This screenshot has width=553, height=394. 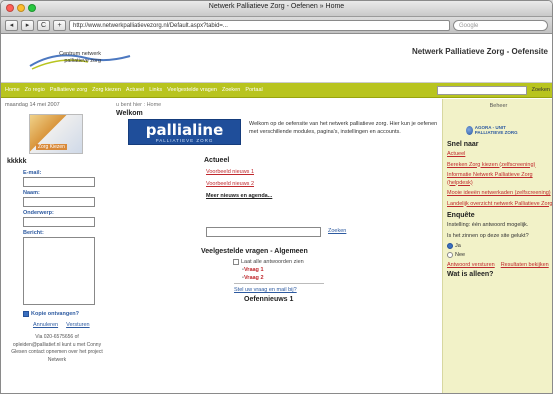 I want to click on nav-portaal: Portaal, so click(x=253, y=90).